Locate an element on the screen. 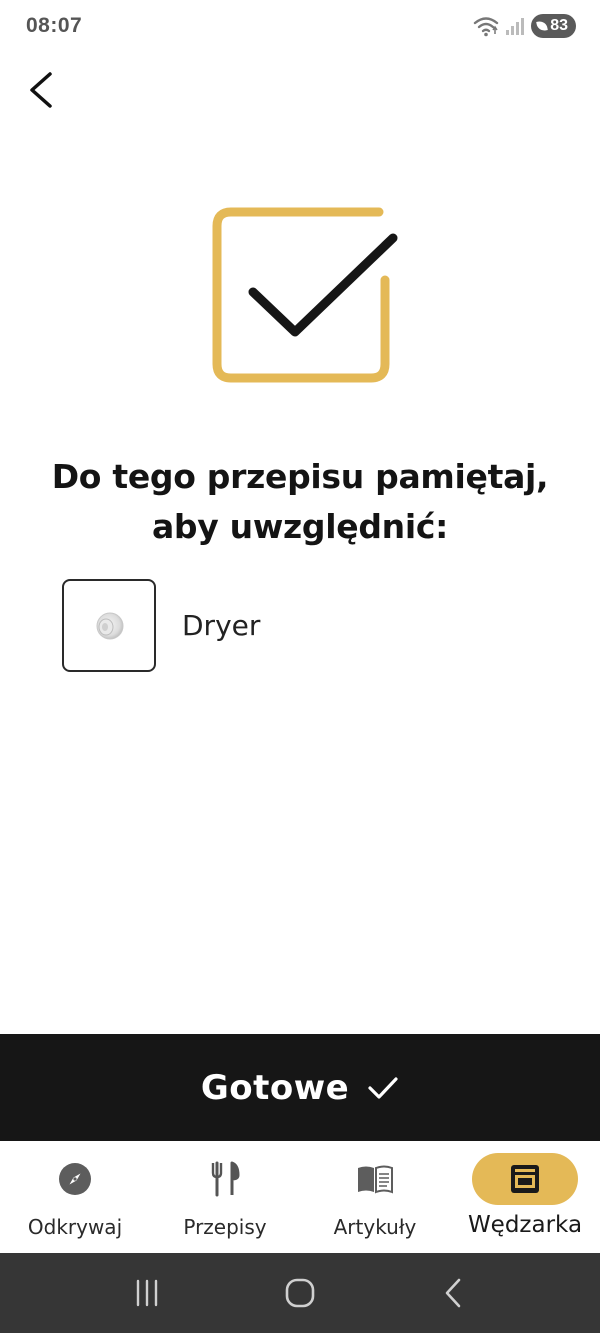 The height and width of the screenshot is (1333, 600). nav-item-wedzarka: Wędzarka is located at coordinates (525, 1197).